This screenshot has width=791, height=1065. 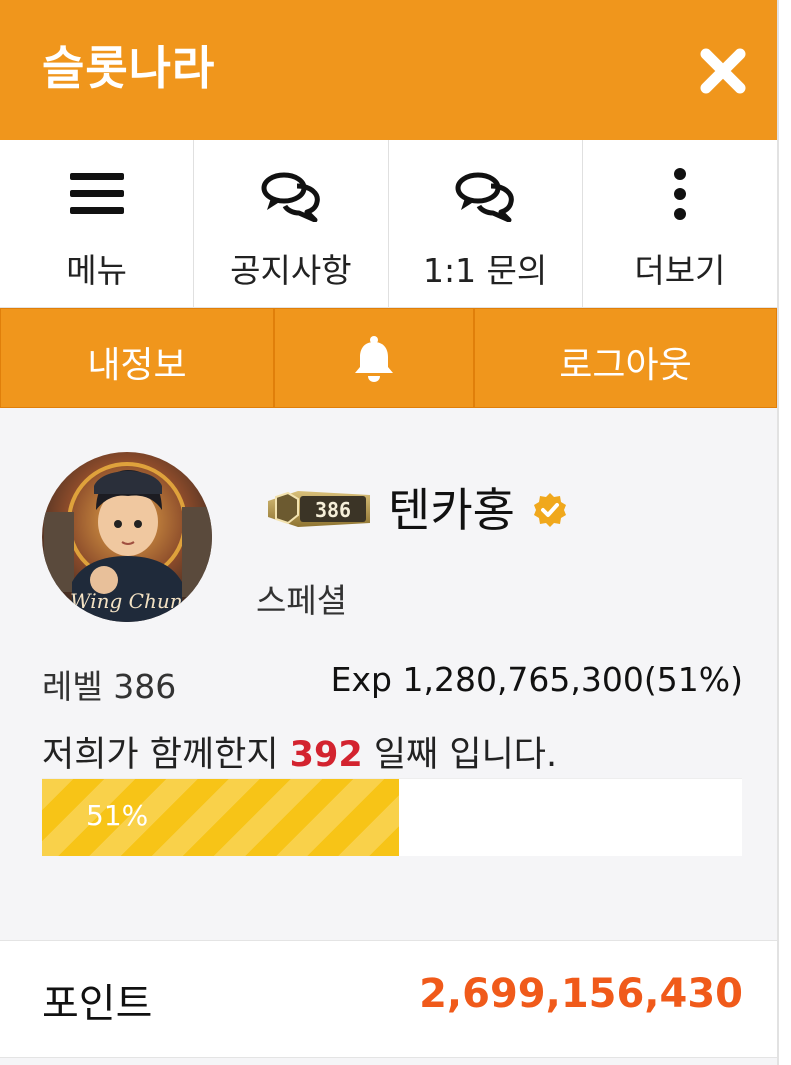 What do you see at coordinates (96, 270) in the screenshot?
I see `menu-label: 메뉴` at bounding box center [96, 270].